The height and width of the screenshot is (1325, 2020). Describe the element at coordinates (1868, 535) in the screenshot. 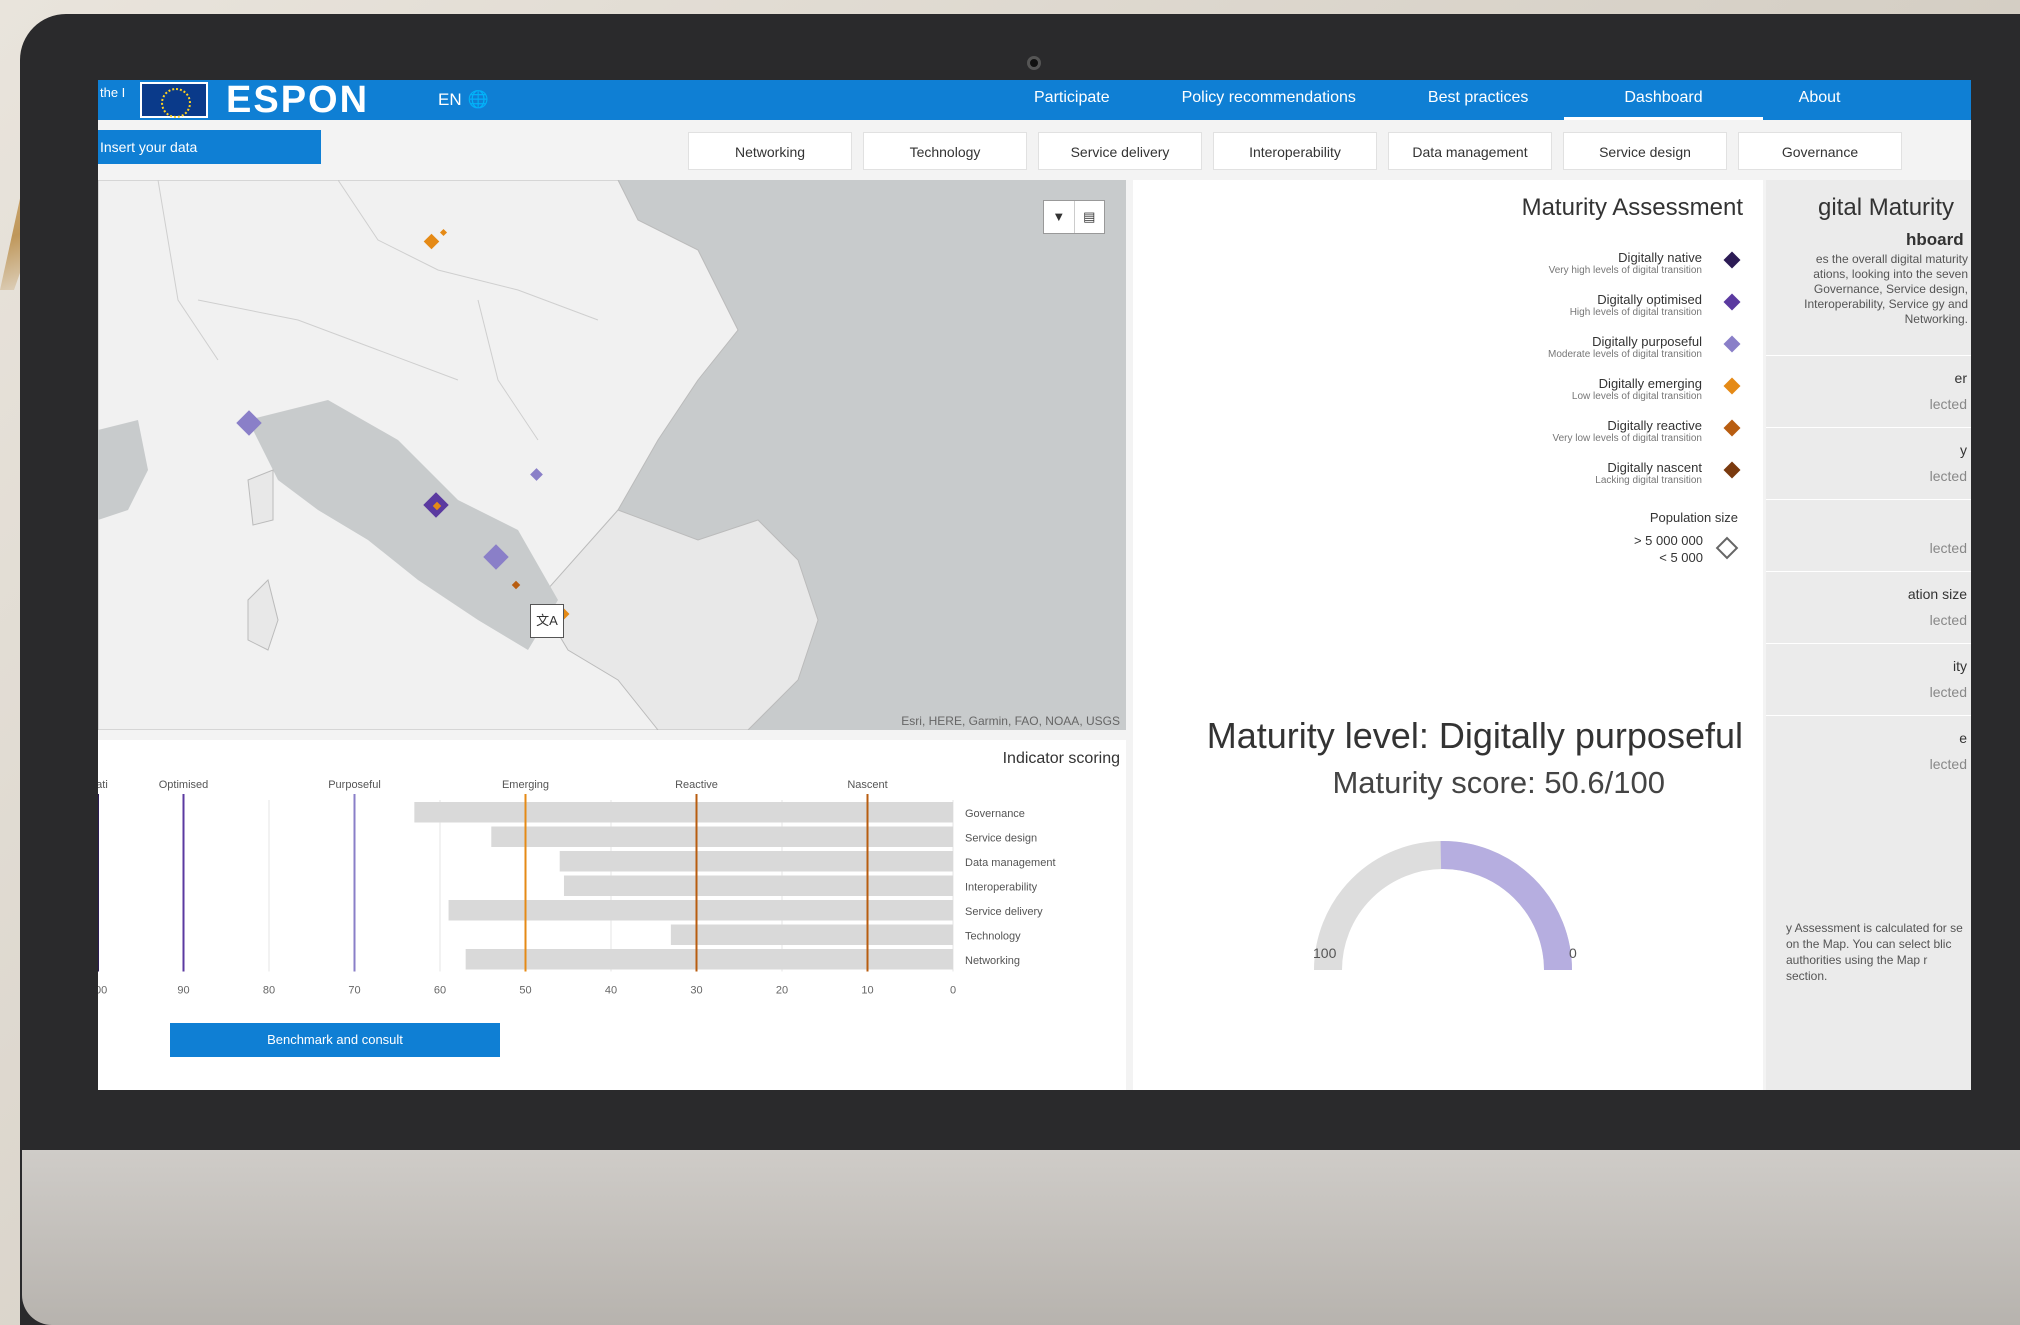

I see `filter-row: lected` at that location.